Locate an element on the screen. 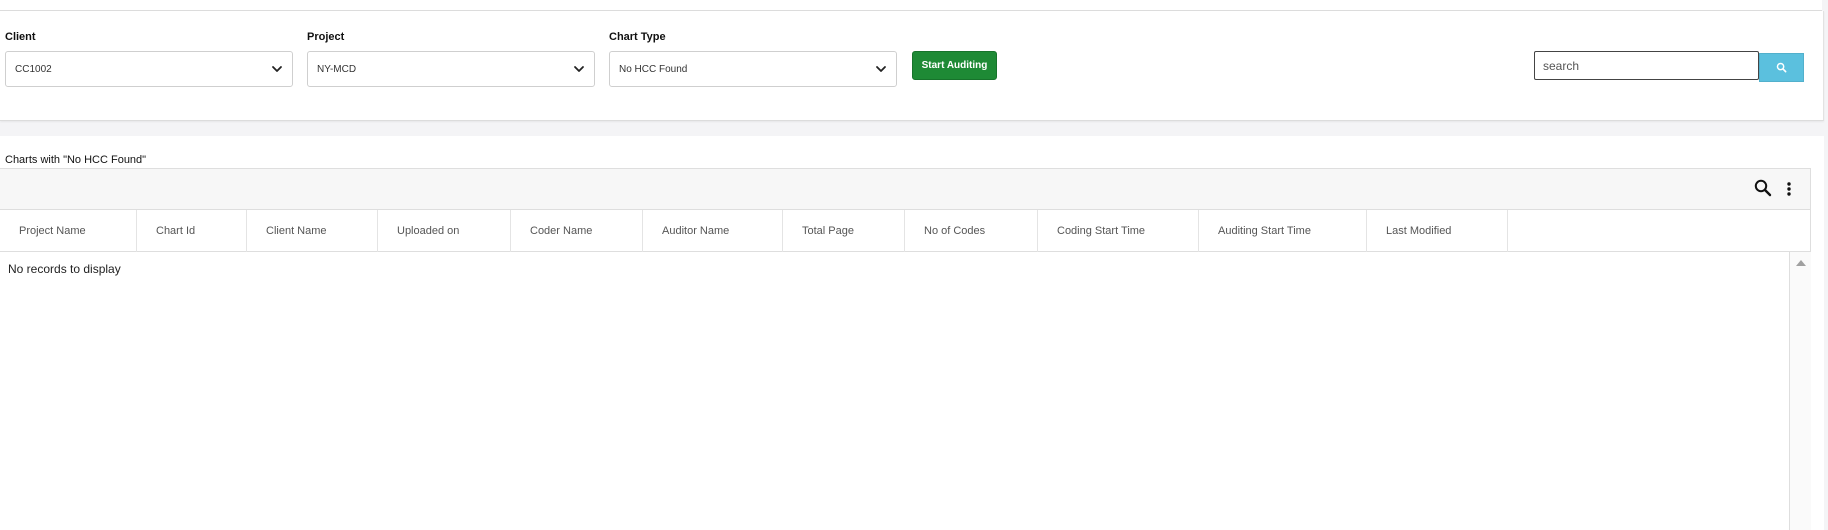 The image size is (1828, 530). client-select: CC1002 is located at coordinates (149, 69).